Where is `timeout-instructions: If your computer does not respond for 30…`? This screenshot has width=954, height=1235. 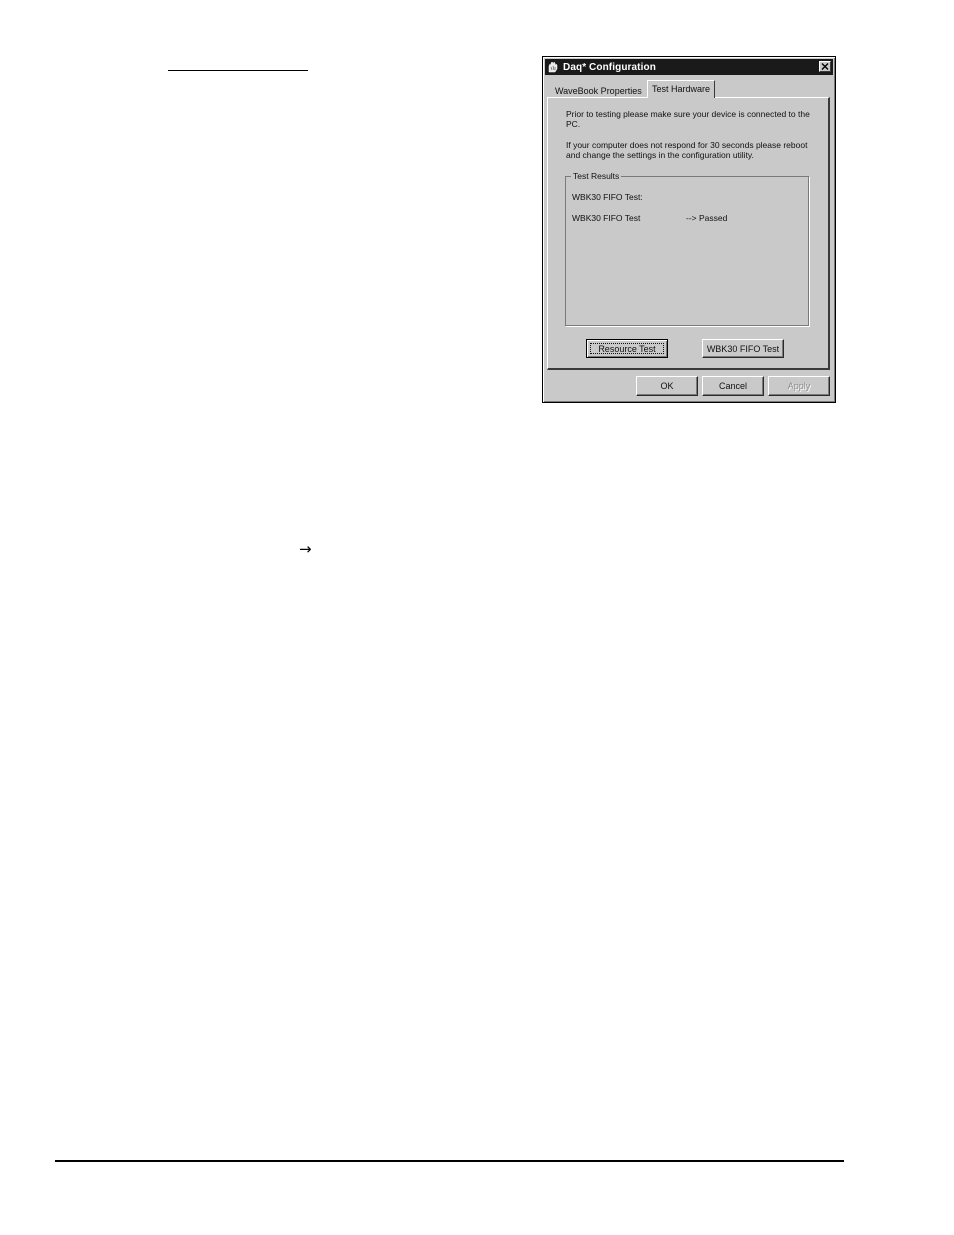 timeout-instructions: If your computer does not respond for 30… is located at coordinates (687, 150).